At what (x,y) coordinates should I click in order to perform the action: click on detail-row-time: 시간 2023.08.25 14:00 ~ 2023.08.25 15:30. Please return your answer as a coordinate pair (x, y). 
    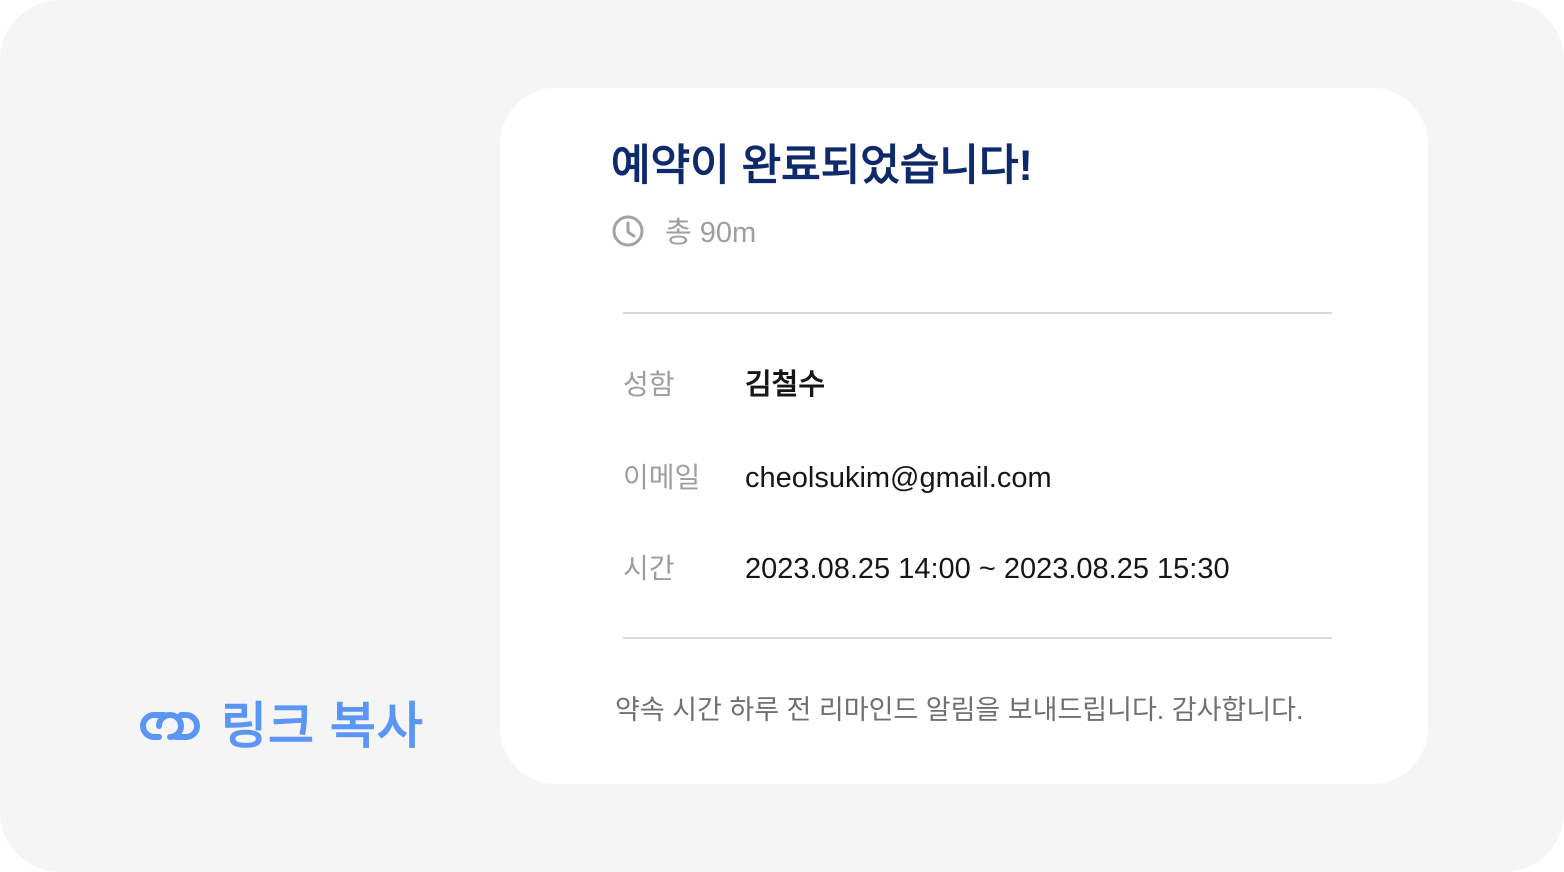
    Looking at the image, I should click on (926, 569).